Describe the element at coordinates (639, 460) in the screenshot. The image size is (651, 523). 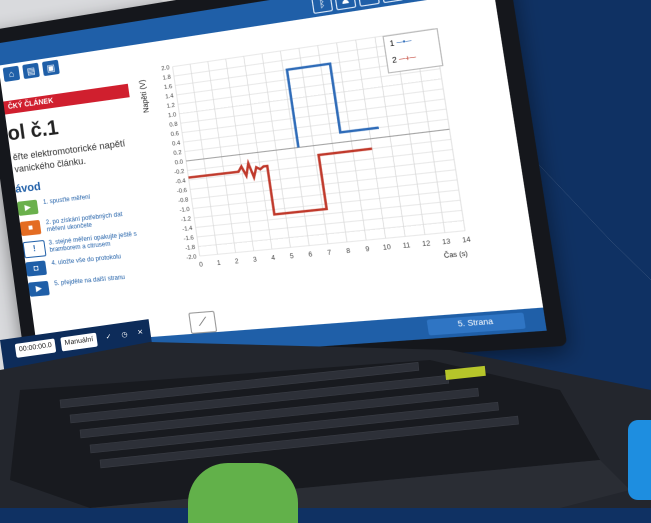
I see `blue-accent-shape` at that location.